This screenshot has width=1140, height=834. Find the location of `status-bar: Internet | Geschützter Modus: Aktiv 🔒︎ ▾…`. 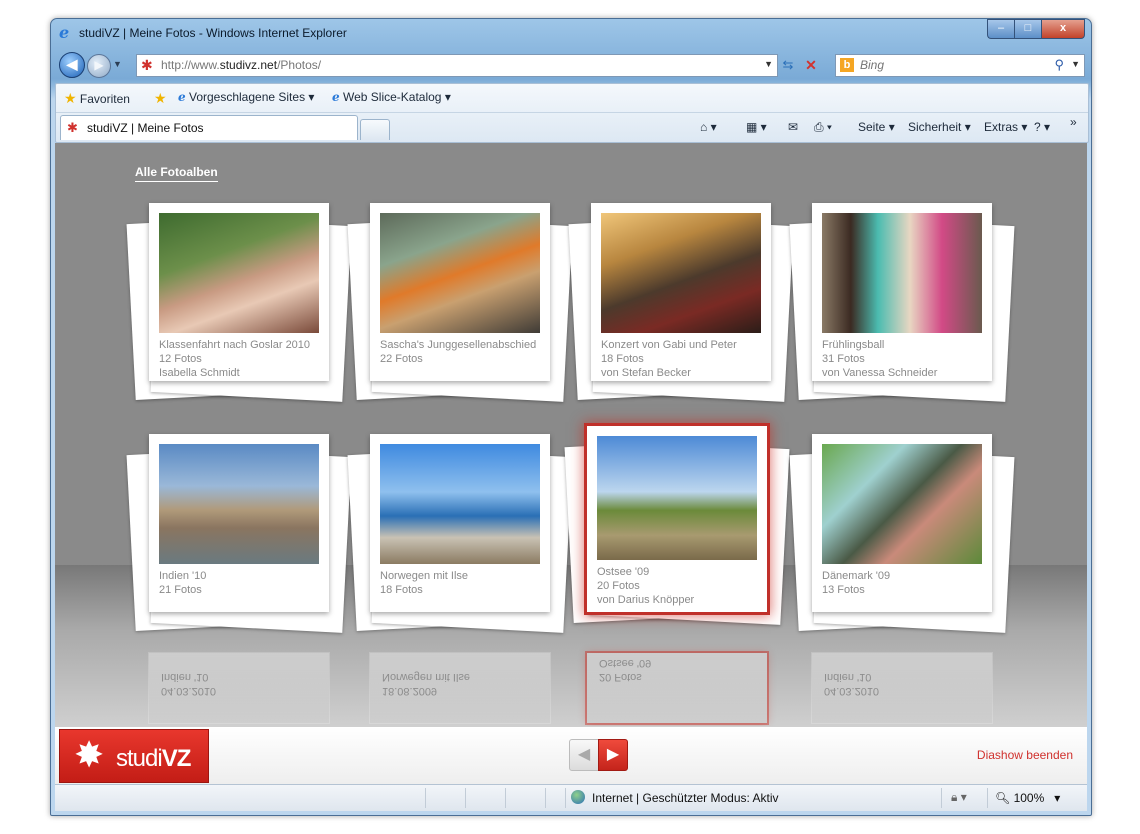

status-bar: Internet | Geschützter Modus: Aktiv 🔒︎ ▾… is located at coordinates (571, 797).